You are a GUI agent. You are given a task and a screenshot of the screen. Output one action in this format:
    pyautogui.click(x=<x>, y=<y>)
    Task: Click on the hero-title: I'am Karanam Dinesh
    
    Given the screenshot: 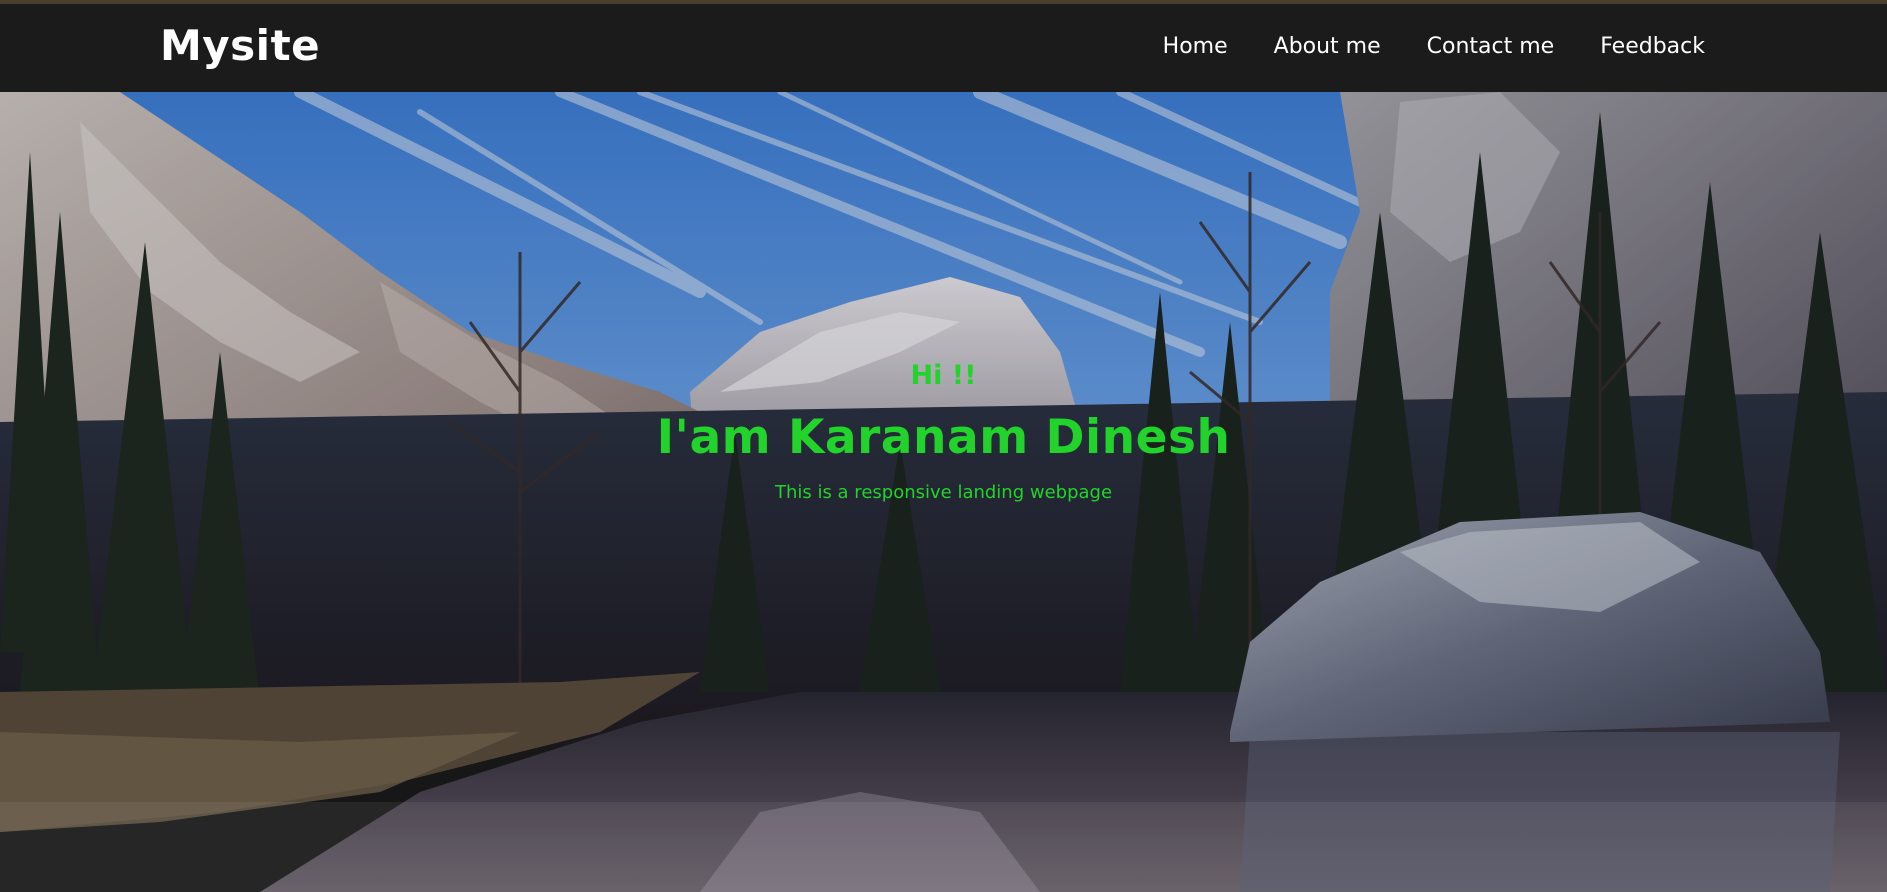 What is the action you would take?
    pyautogui.click(x=943, y=437)
    